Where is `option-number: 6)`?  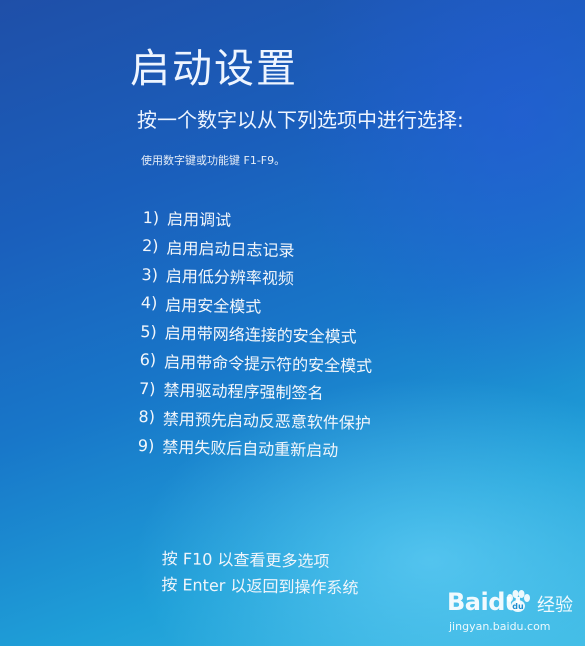
option-number: 6) is located at coordinates (148, 360).